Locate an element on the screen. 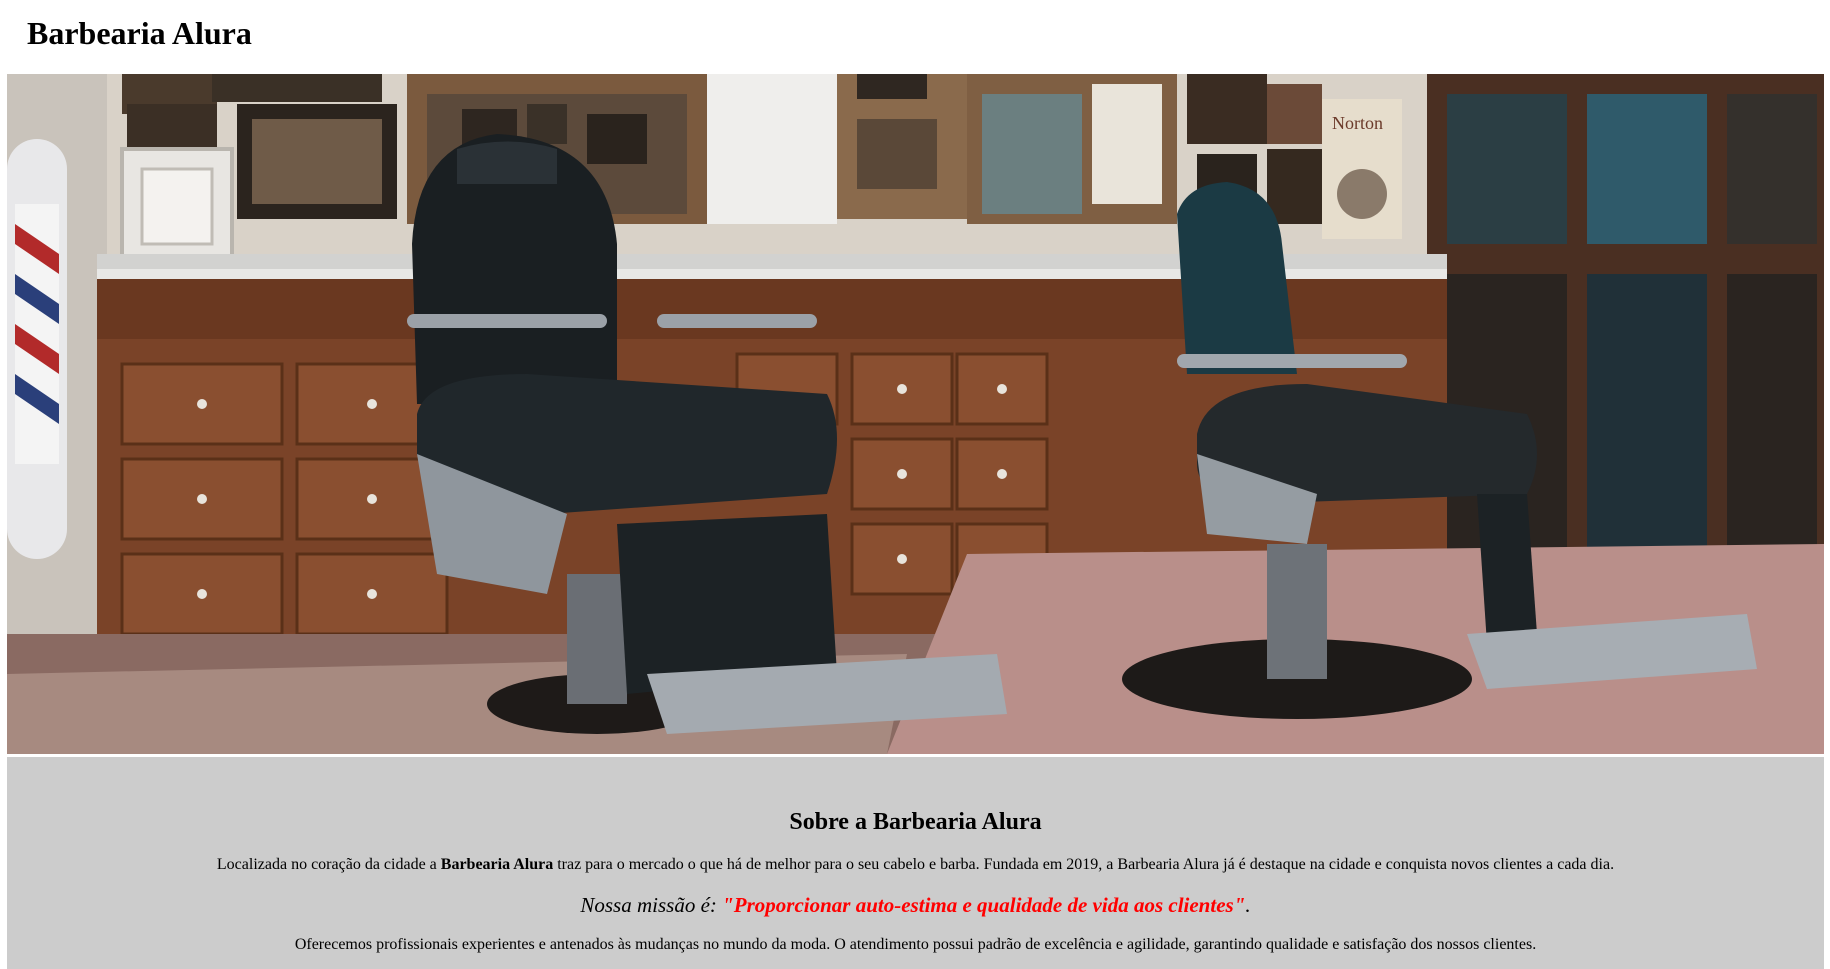  norton-sign-text: Norton is located at coordinates (1357, 123).